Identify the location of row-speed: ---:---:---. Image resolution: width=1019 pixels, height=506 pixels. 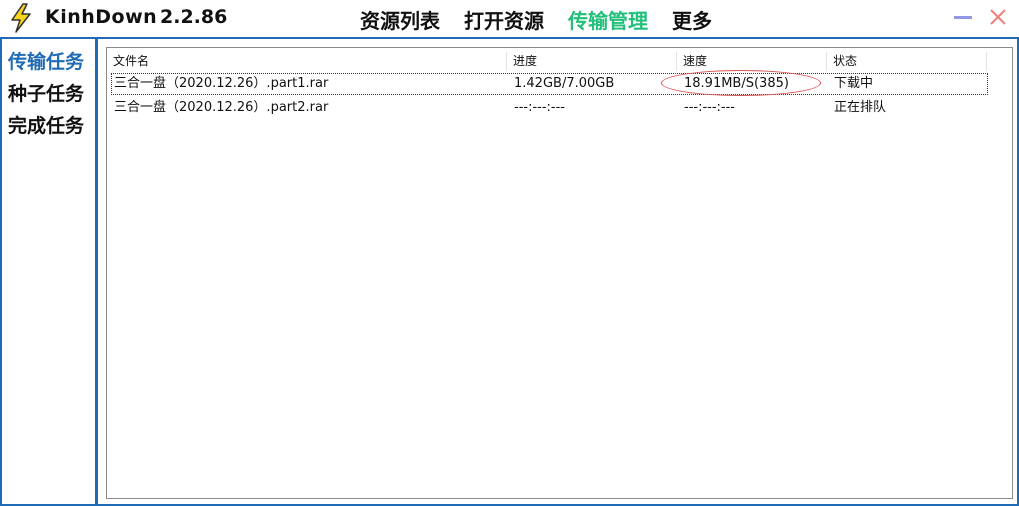
(709, 107).